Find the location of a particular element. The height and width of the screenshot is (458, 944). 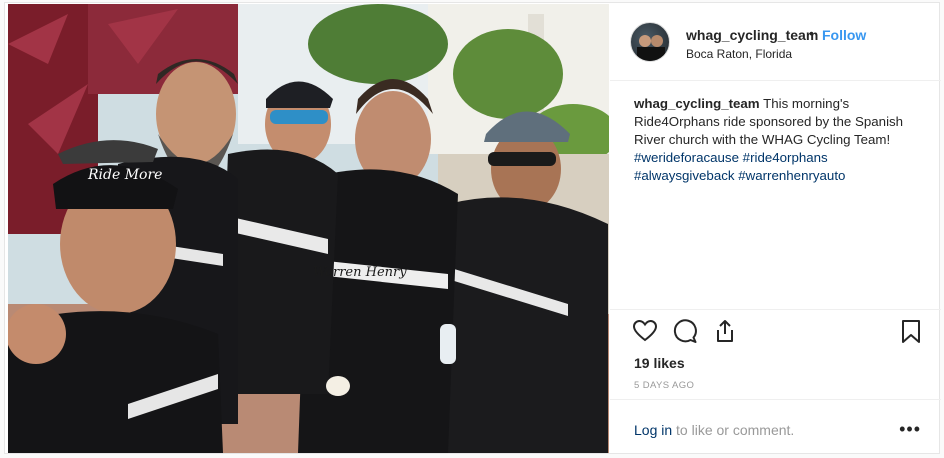

cap-text: Ride More is located at coordinates (124, 175).